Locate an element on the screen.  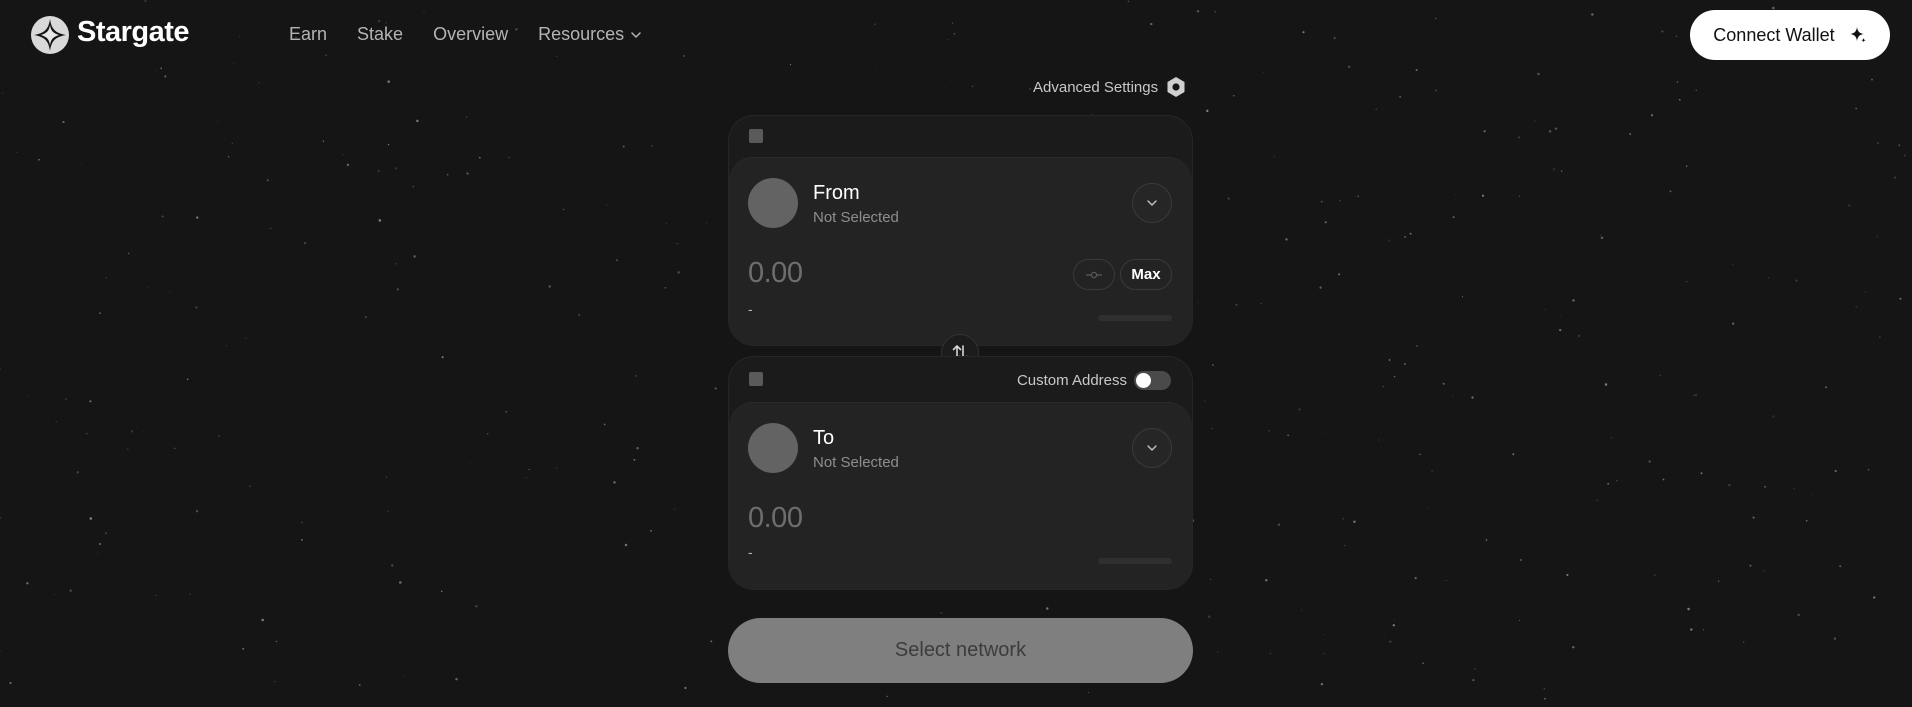
from-network-dropdown is located at coordinates (1152, 203).